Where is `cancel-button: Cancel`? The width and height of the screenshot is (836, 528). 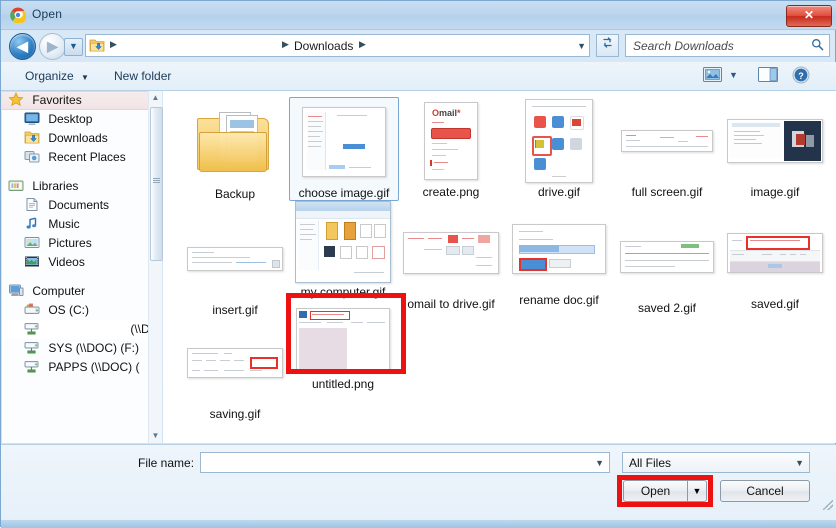 cancel-button: Cancel is located at coordinates (765, 491).